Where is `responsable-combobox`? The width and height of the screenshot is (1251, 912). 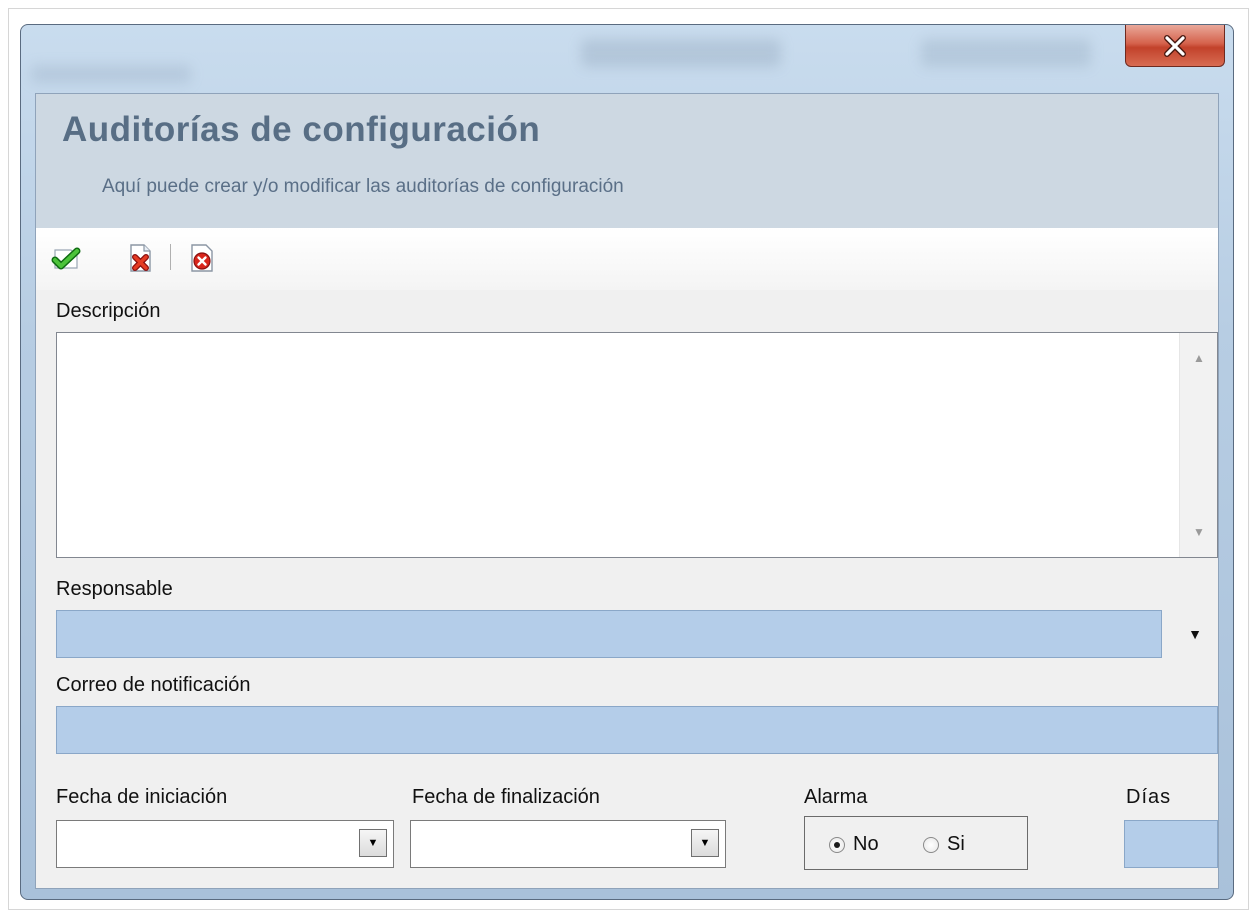 responsable-combobox is located at coordinates (609, 634).